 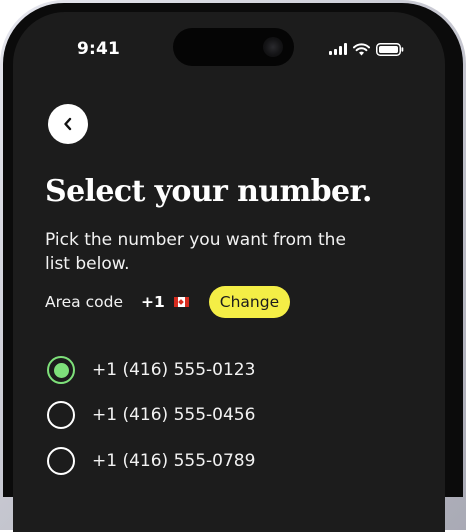 I want to click on radio-selected-icon, so click(x=61, y=370).